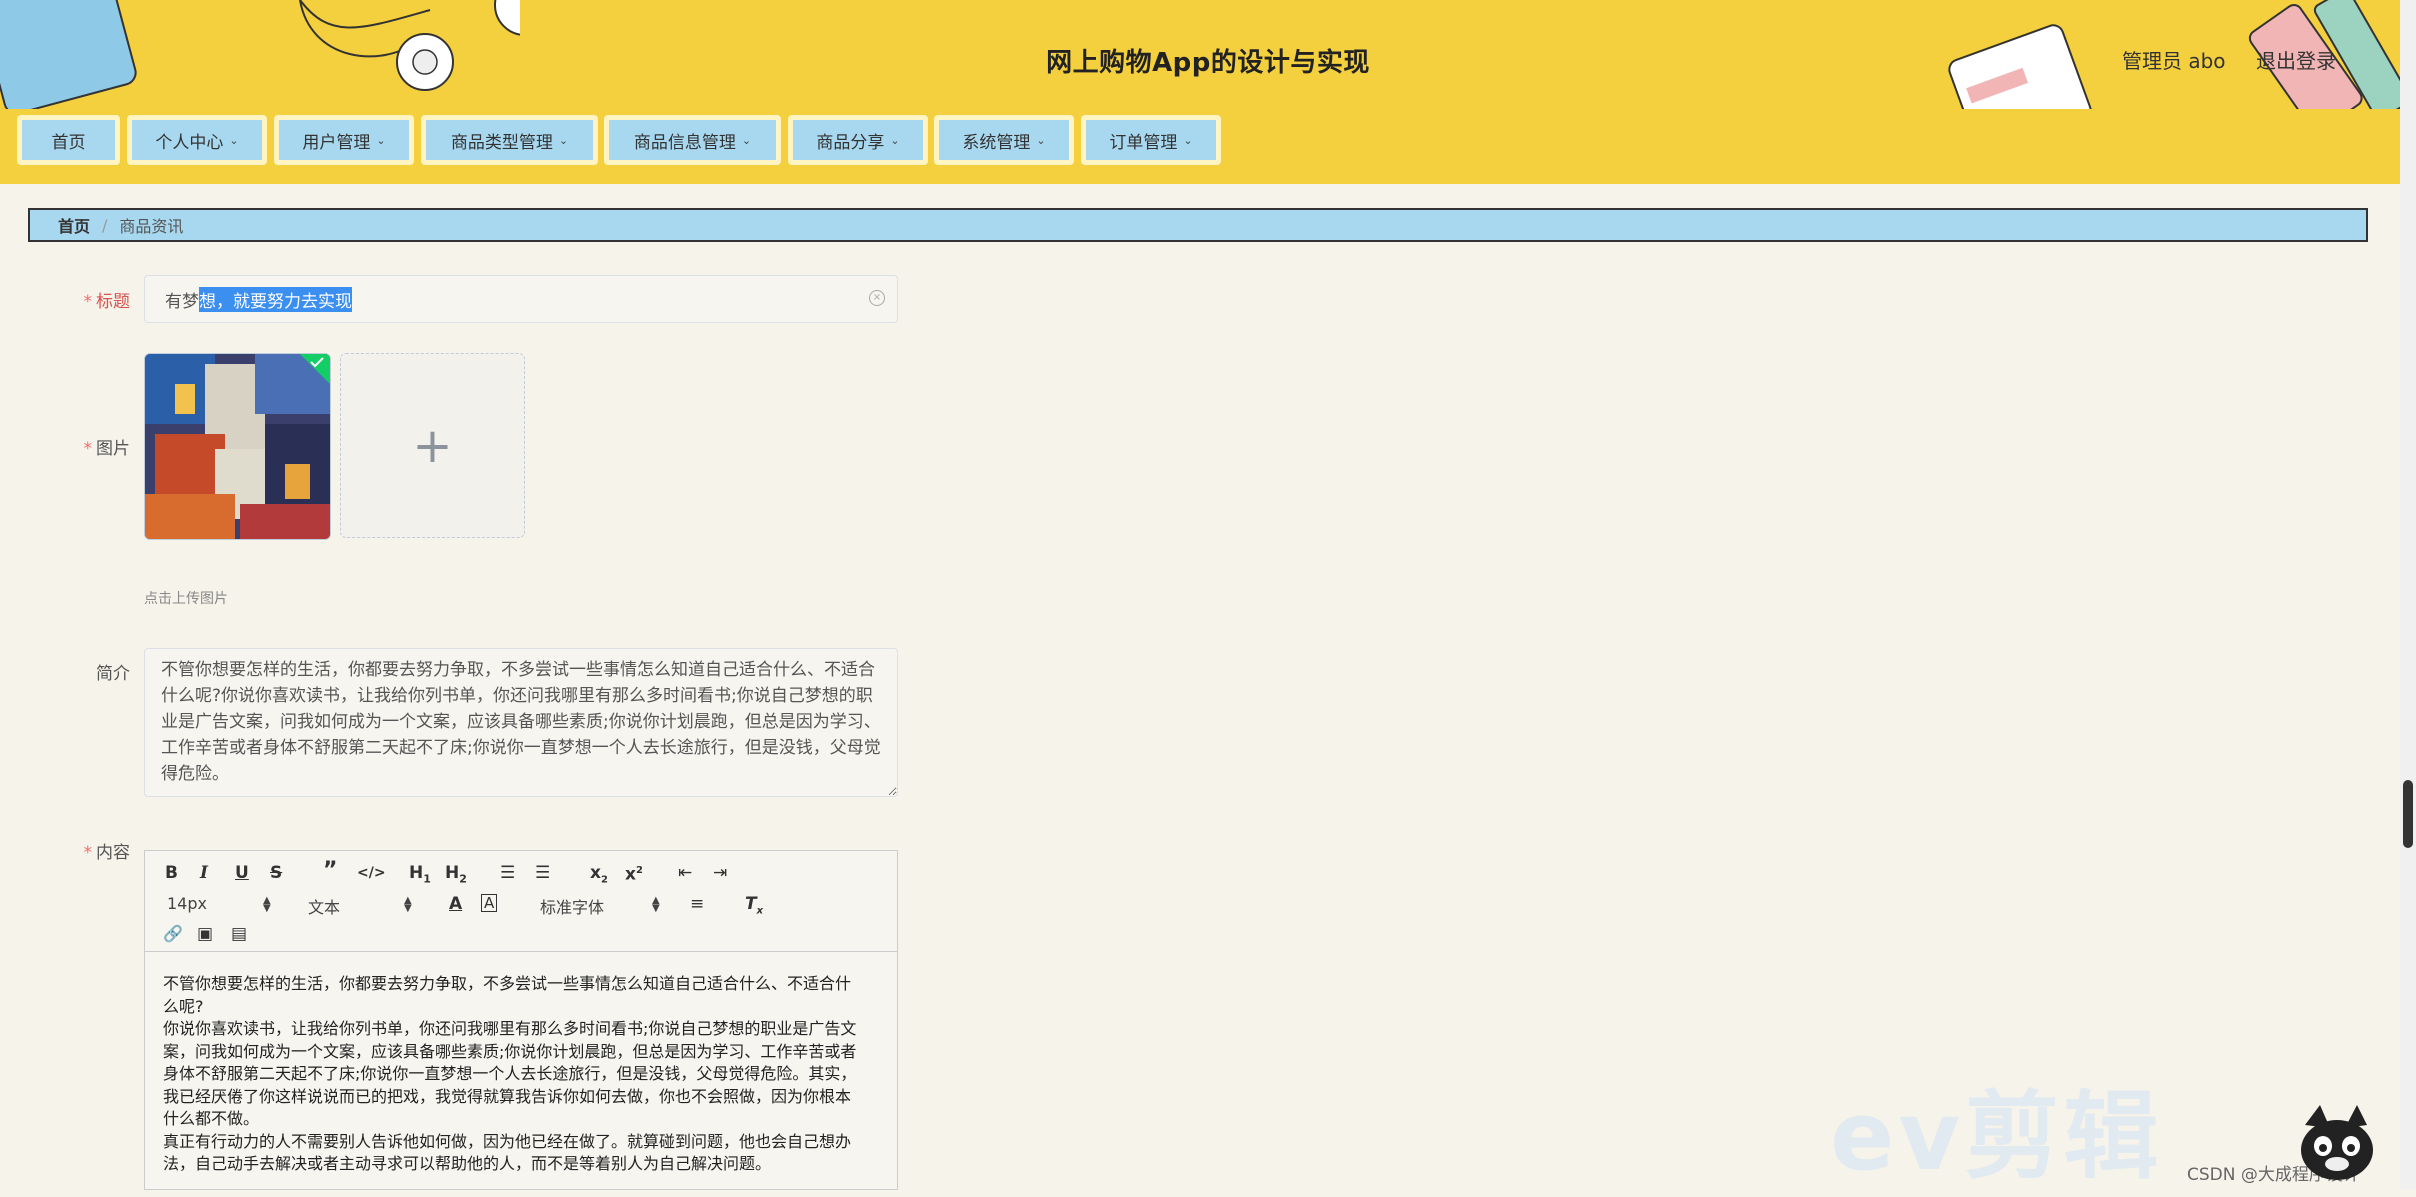 This screenshot has width=2416, height=1197. I want to click on title-label-text: 标题, so click(113, 302).